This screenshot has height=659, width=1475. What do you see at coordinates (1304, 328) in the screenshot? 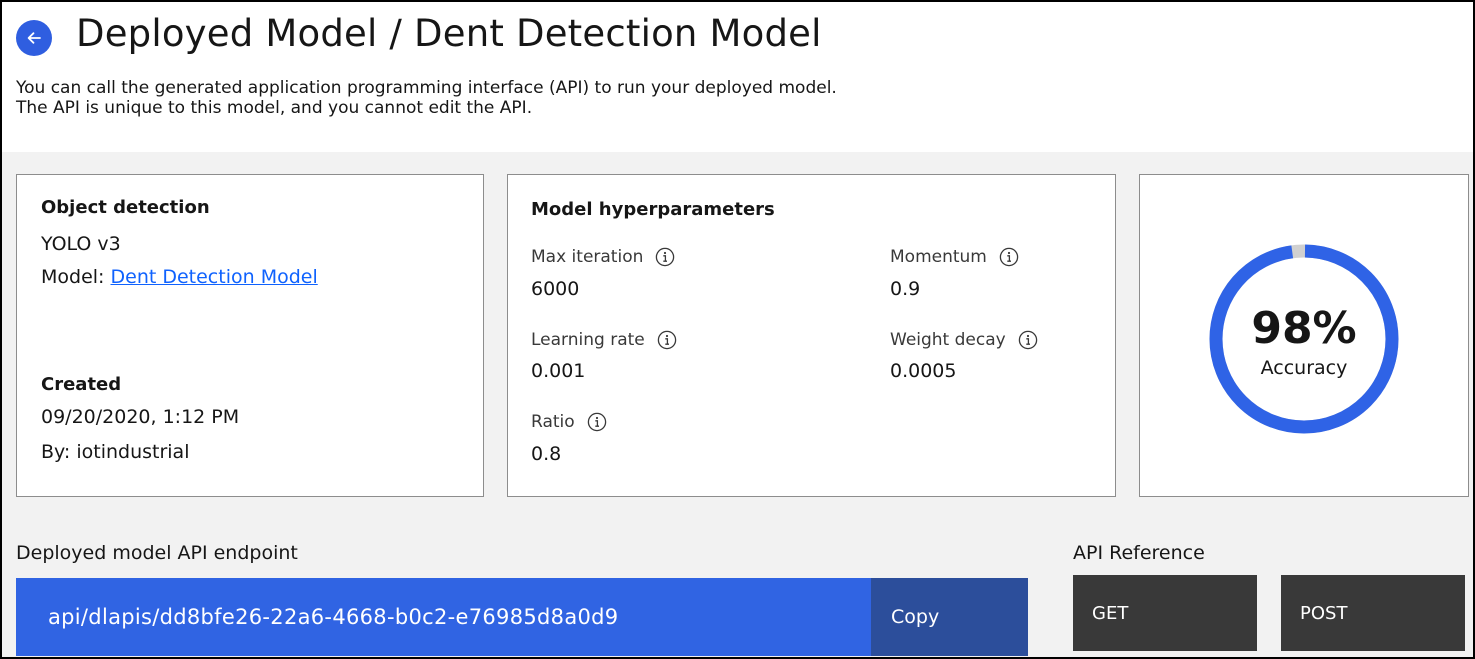
I see `accuracy-value: 98%` at bounding box center [1304, 328].